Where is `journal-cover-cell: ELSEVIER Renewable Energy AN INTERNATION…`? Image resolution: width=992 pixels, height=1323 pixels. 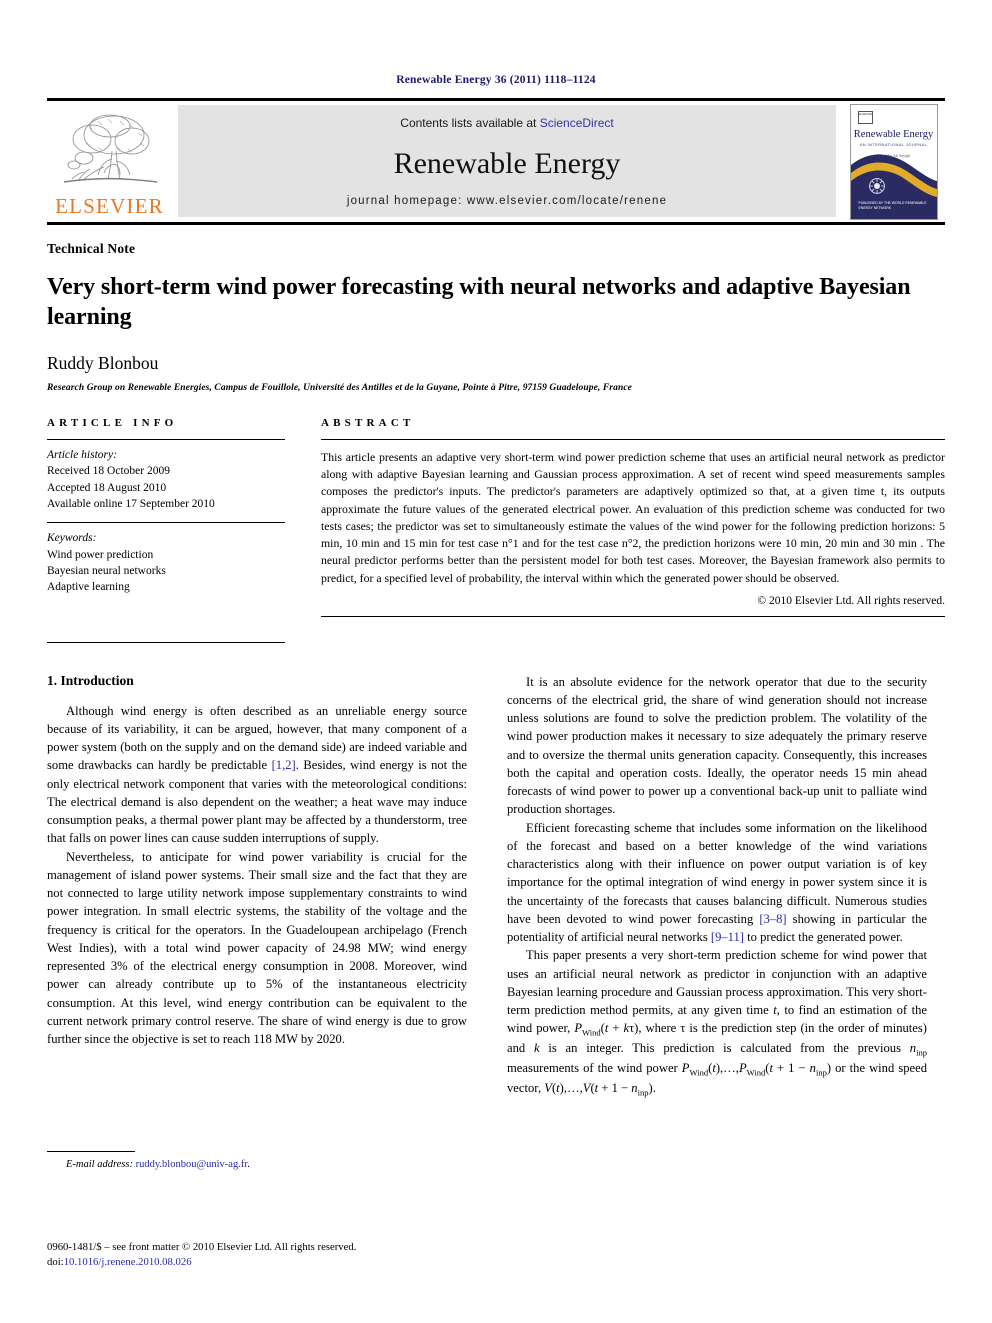 journal-cover-cell: ELSEVIER Renewable Energy AN INTERNATION… is located at coordinates (893, 161).